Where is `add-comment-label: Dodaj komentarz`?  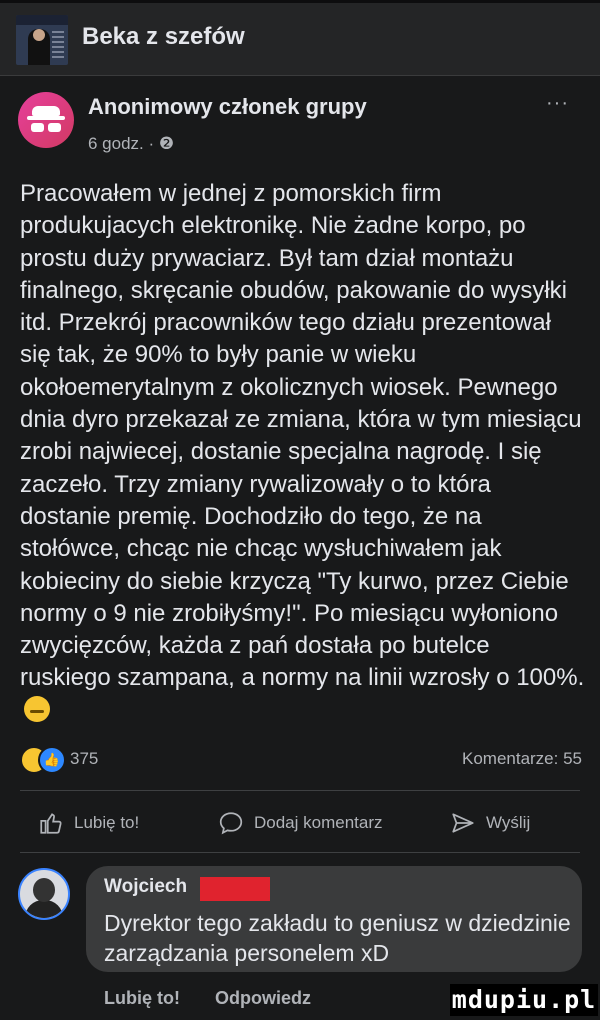 add-comment-label: Dodaj komentarz is located at coordinates (318, 822).